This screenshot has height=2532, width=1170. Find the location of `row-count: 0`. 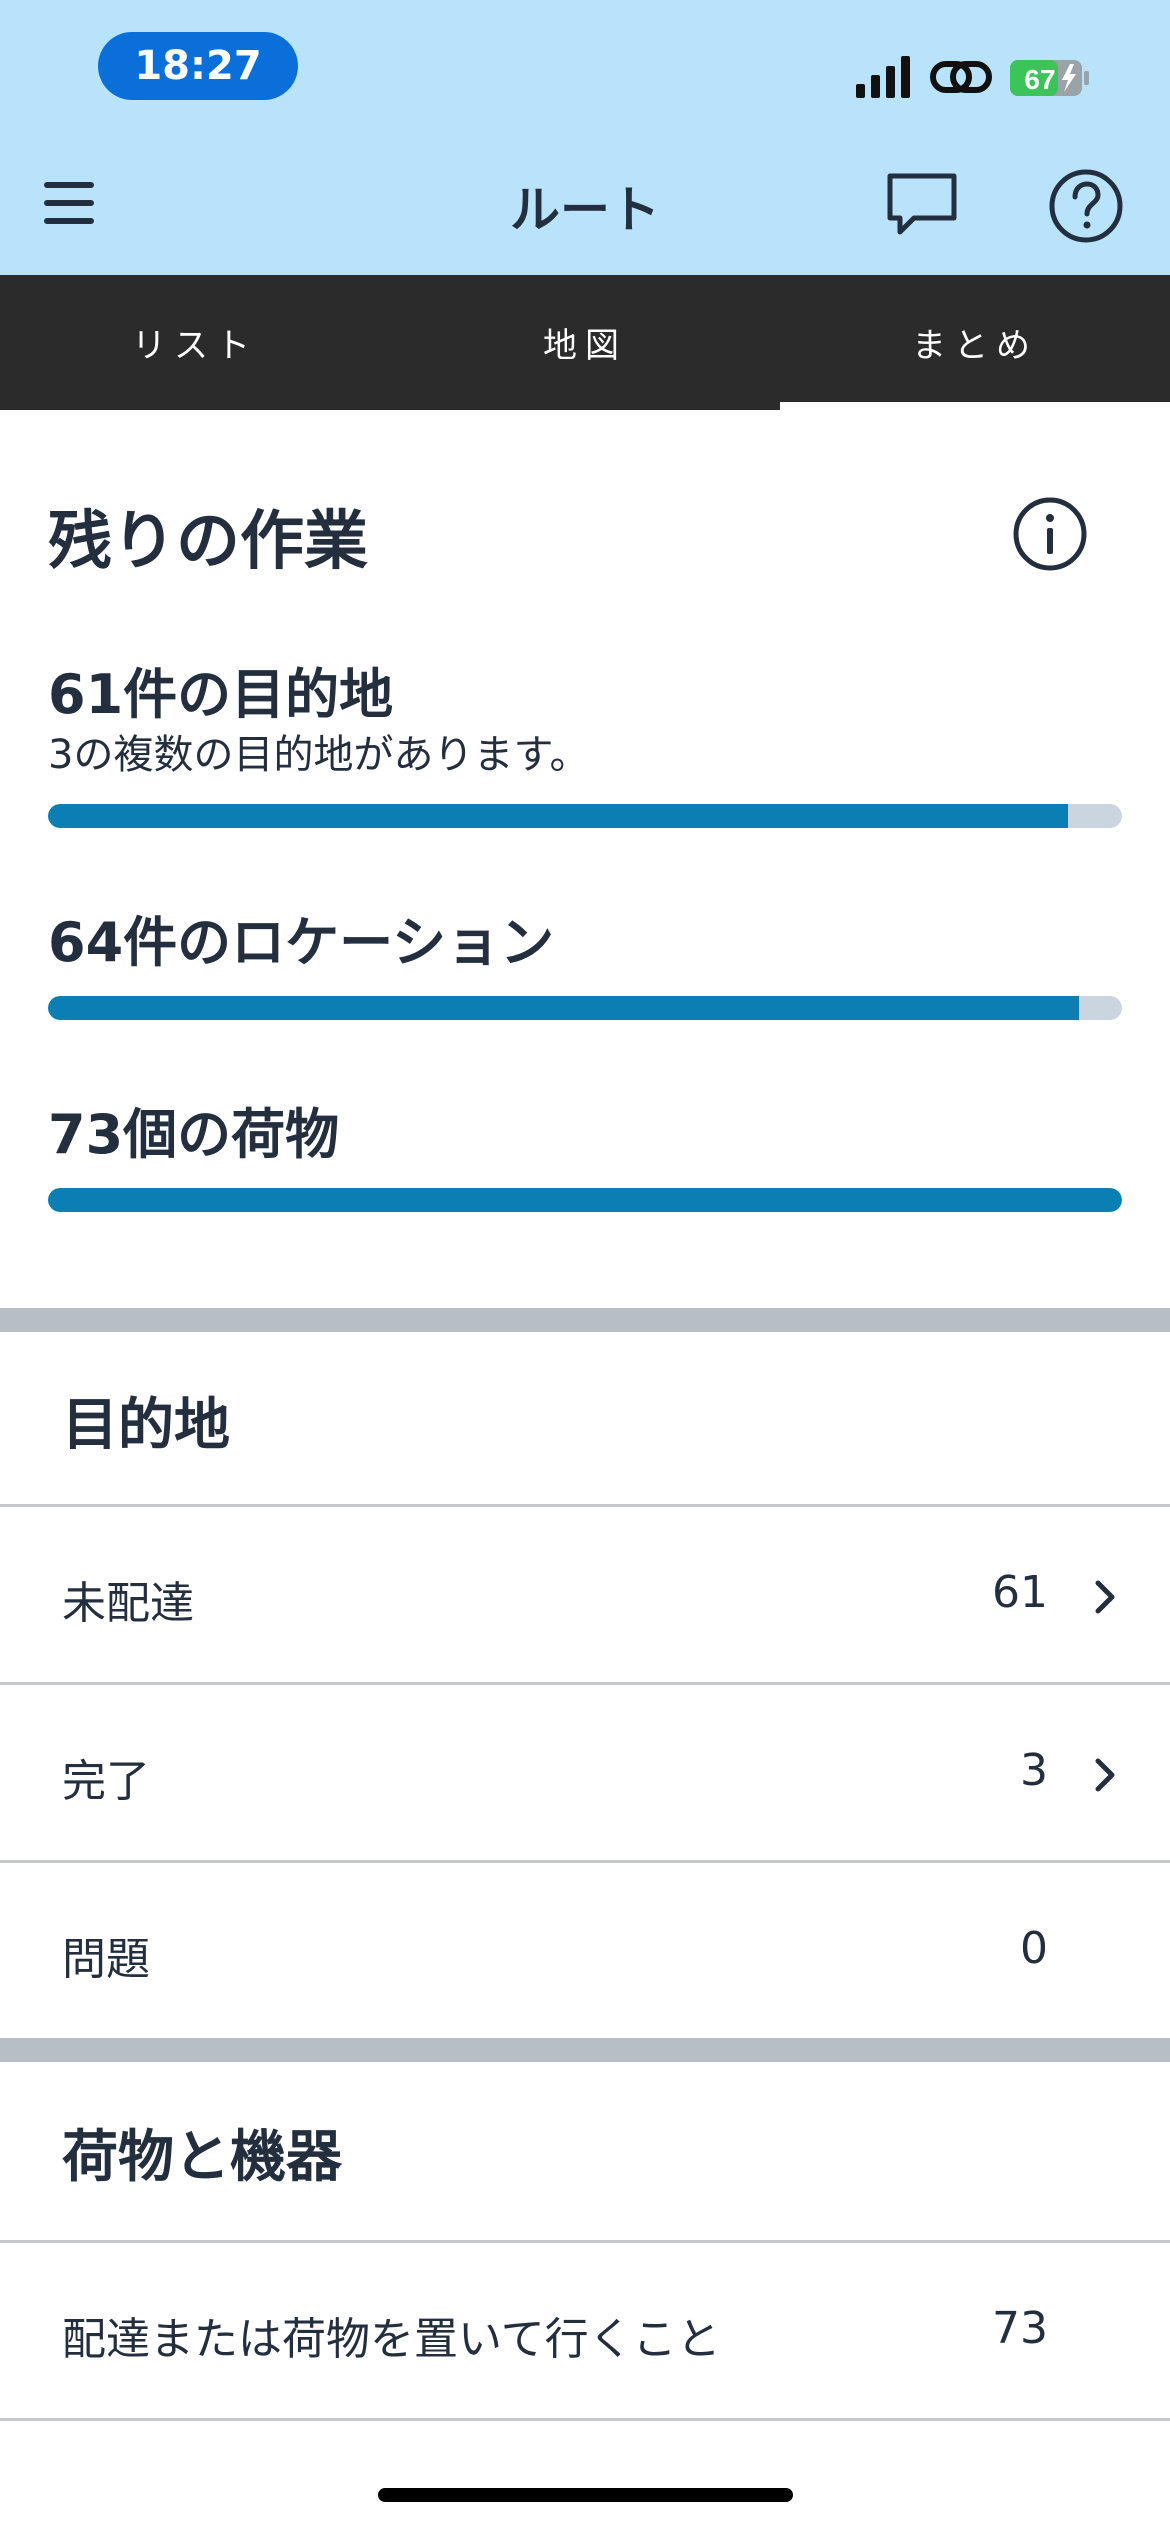

row-count: 0 is located at coordinates (1034, 1948).